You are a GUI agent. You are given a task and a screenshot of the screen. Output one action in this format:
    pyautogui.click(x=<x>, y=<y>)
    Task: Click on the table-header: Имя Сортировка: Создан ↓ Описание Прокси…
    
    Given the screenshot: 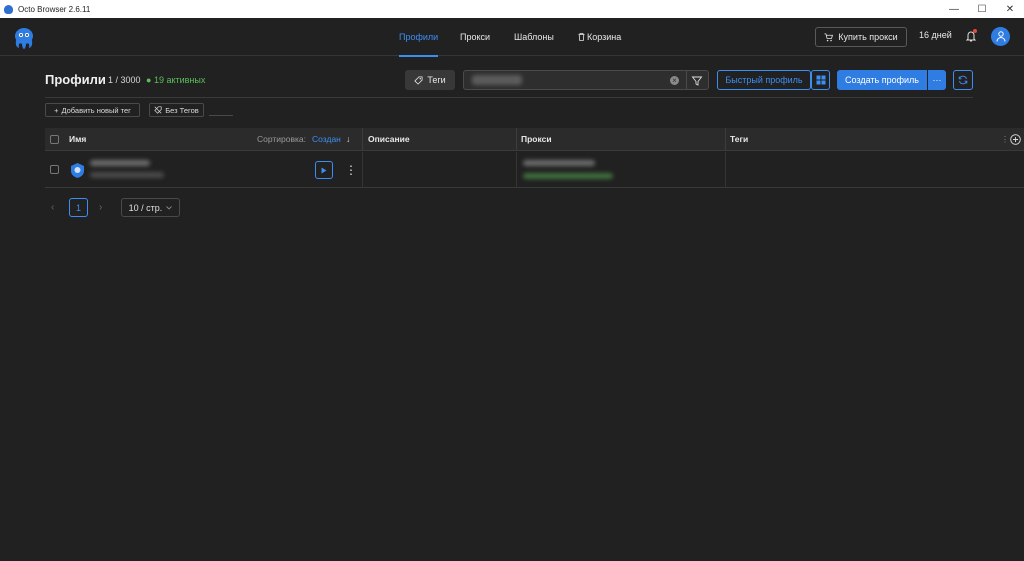 What is the action you would take?
    pyautogui.click(x=534, y=139)
    